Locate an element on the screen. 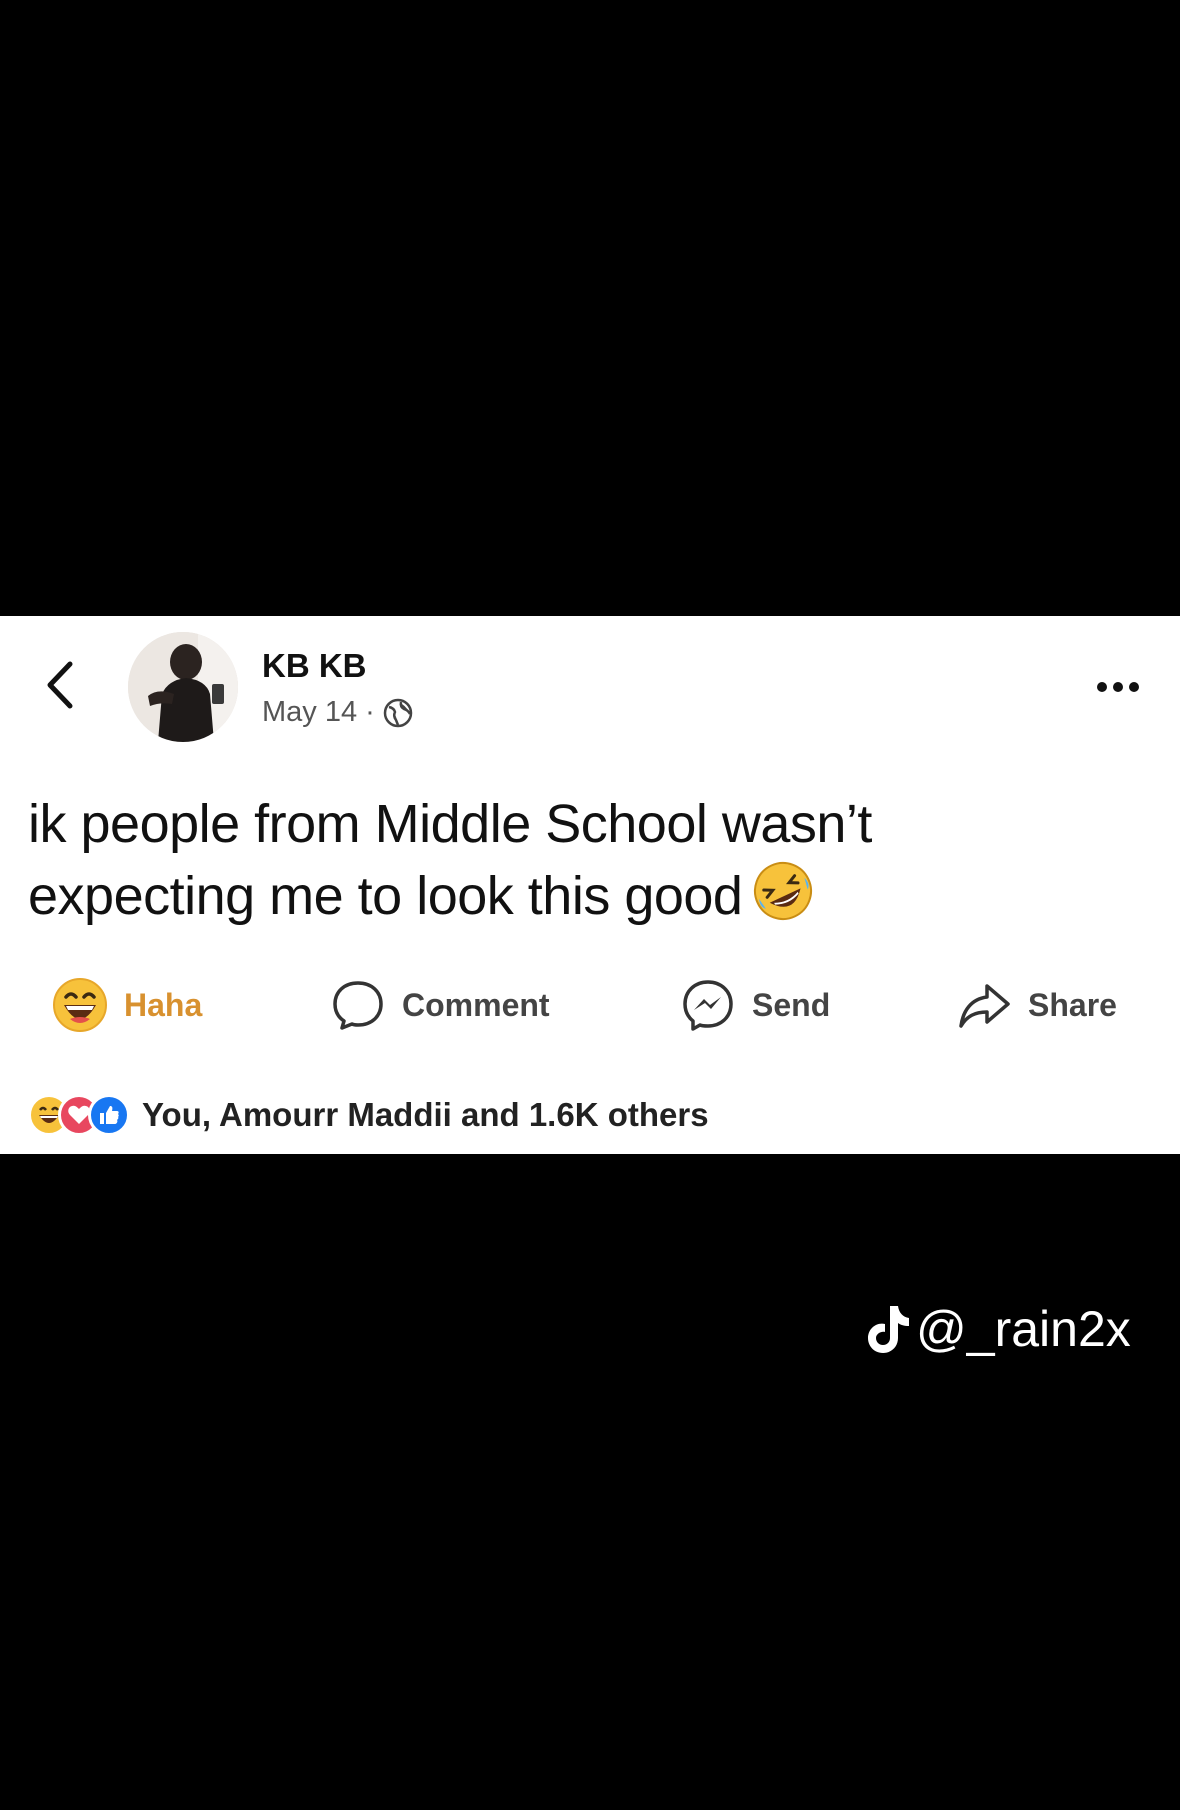 This screenshot has width=1180, height=1810. share-button: Share is located at coordinates (1036, 1005).